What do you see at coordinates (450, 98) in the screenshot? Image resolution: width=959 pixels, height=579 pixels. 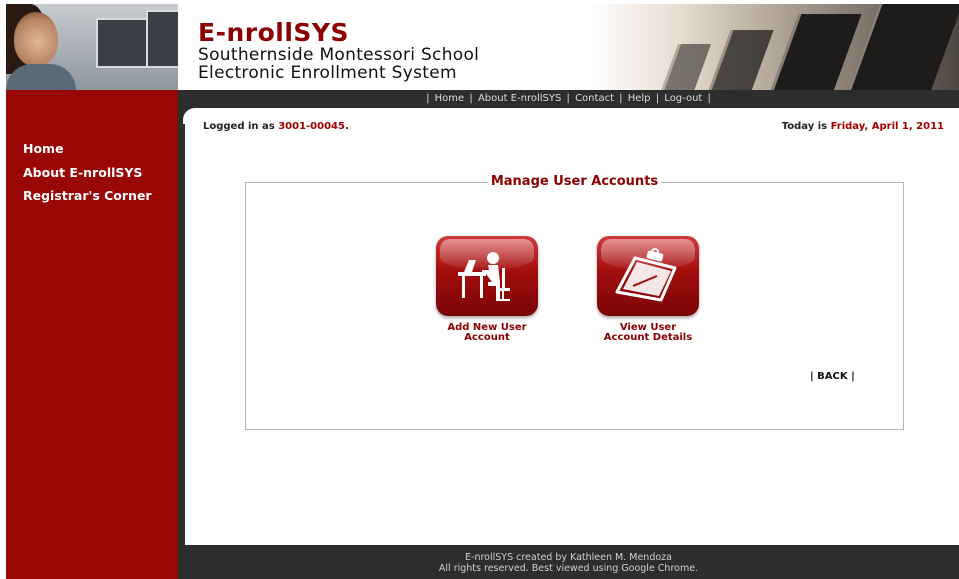 I see `nav-home-link: Home` at bounding box center [450, 98].